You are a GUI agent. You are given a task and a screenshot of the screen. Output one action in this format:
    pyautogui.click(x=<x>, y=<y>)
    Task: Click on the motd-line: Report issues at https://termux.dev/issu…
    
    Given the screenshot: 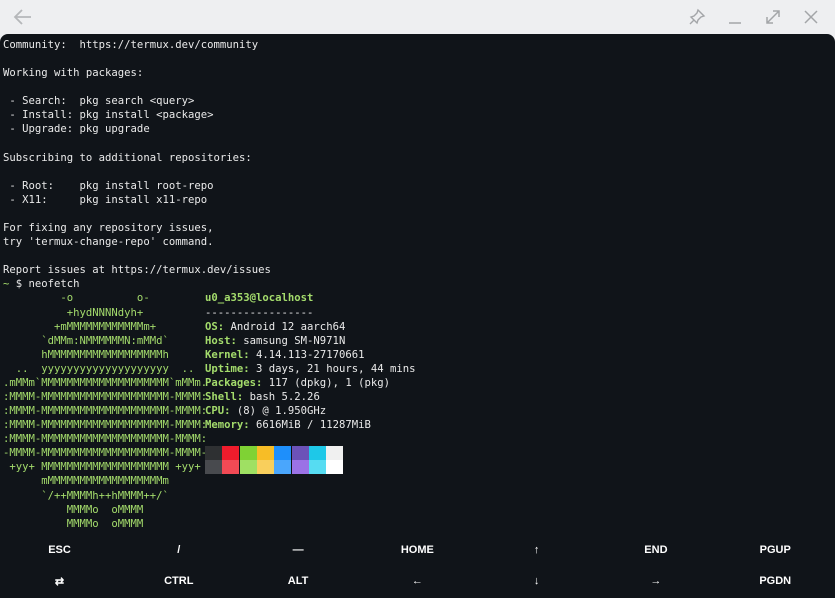 What is the action you would take?
    pyautogui.click(x=137, y=270)
    